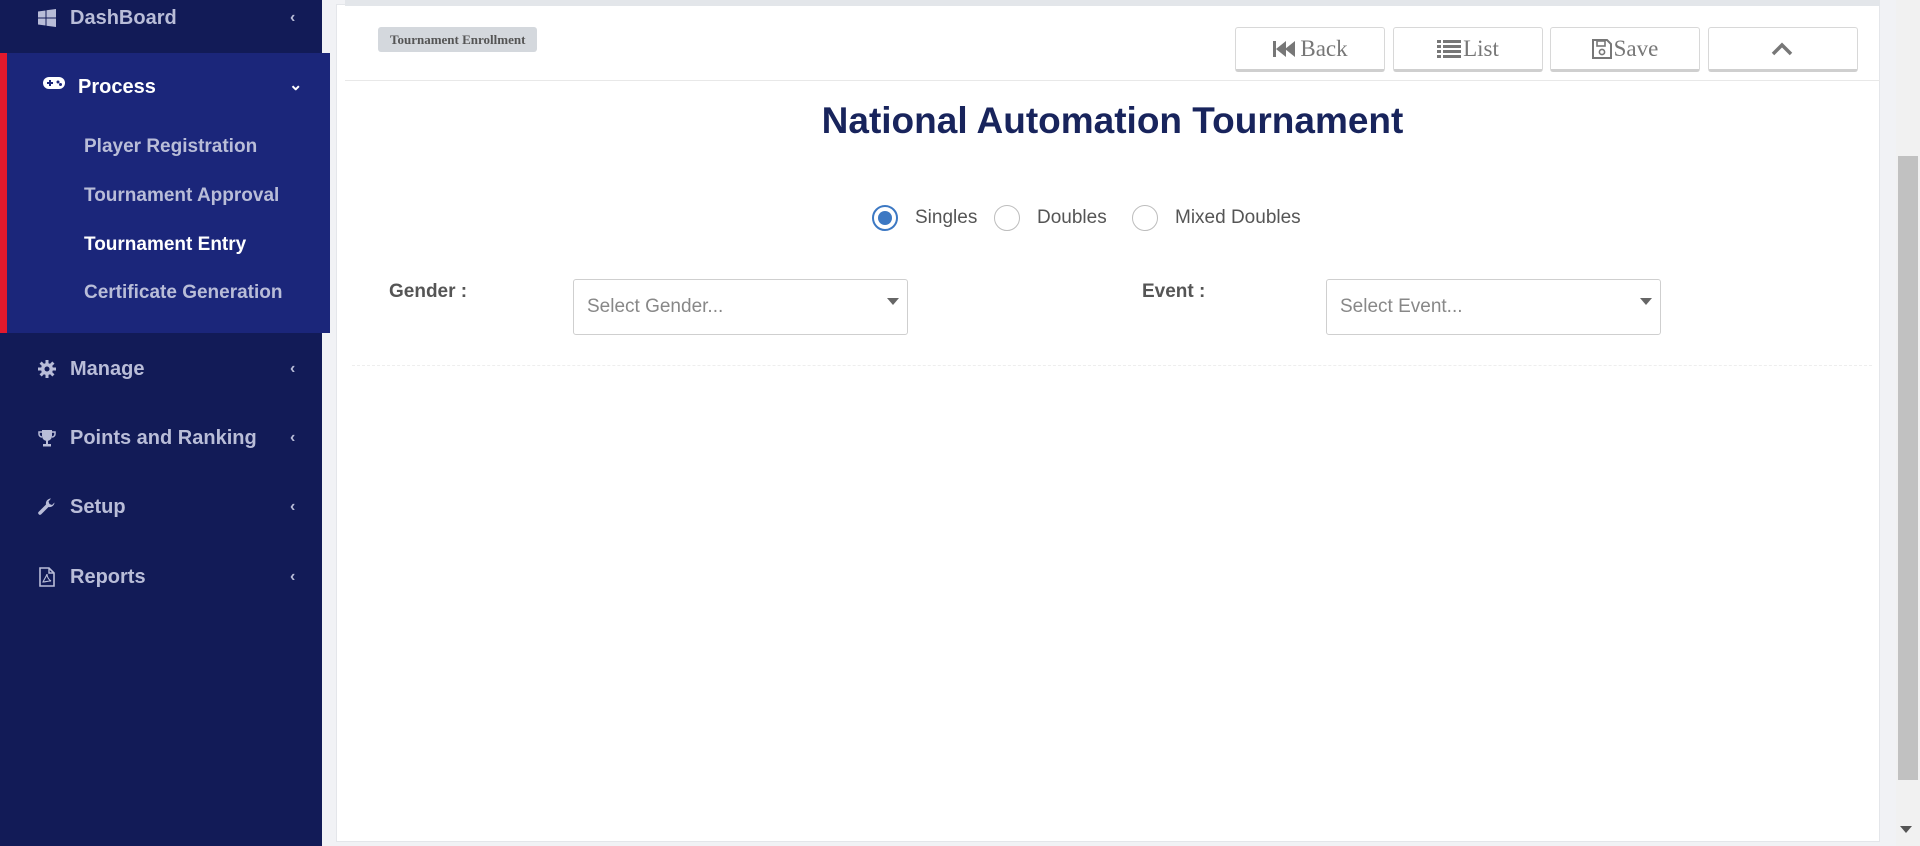  I want to click on nav-dashboard: DashBoard ‹, so click(161, 21).